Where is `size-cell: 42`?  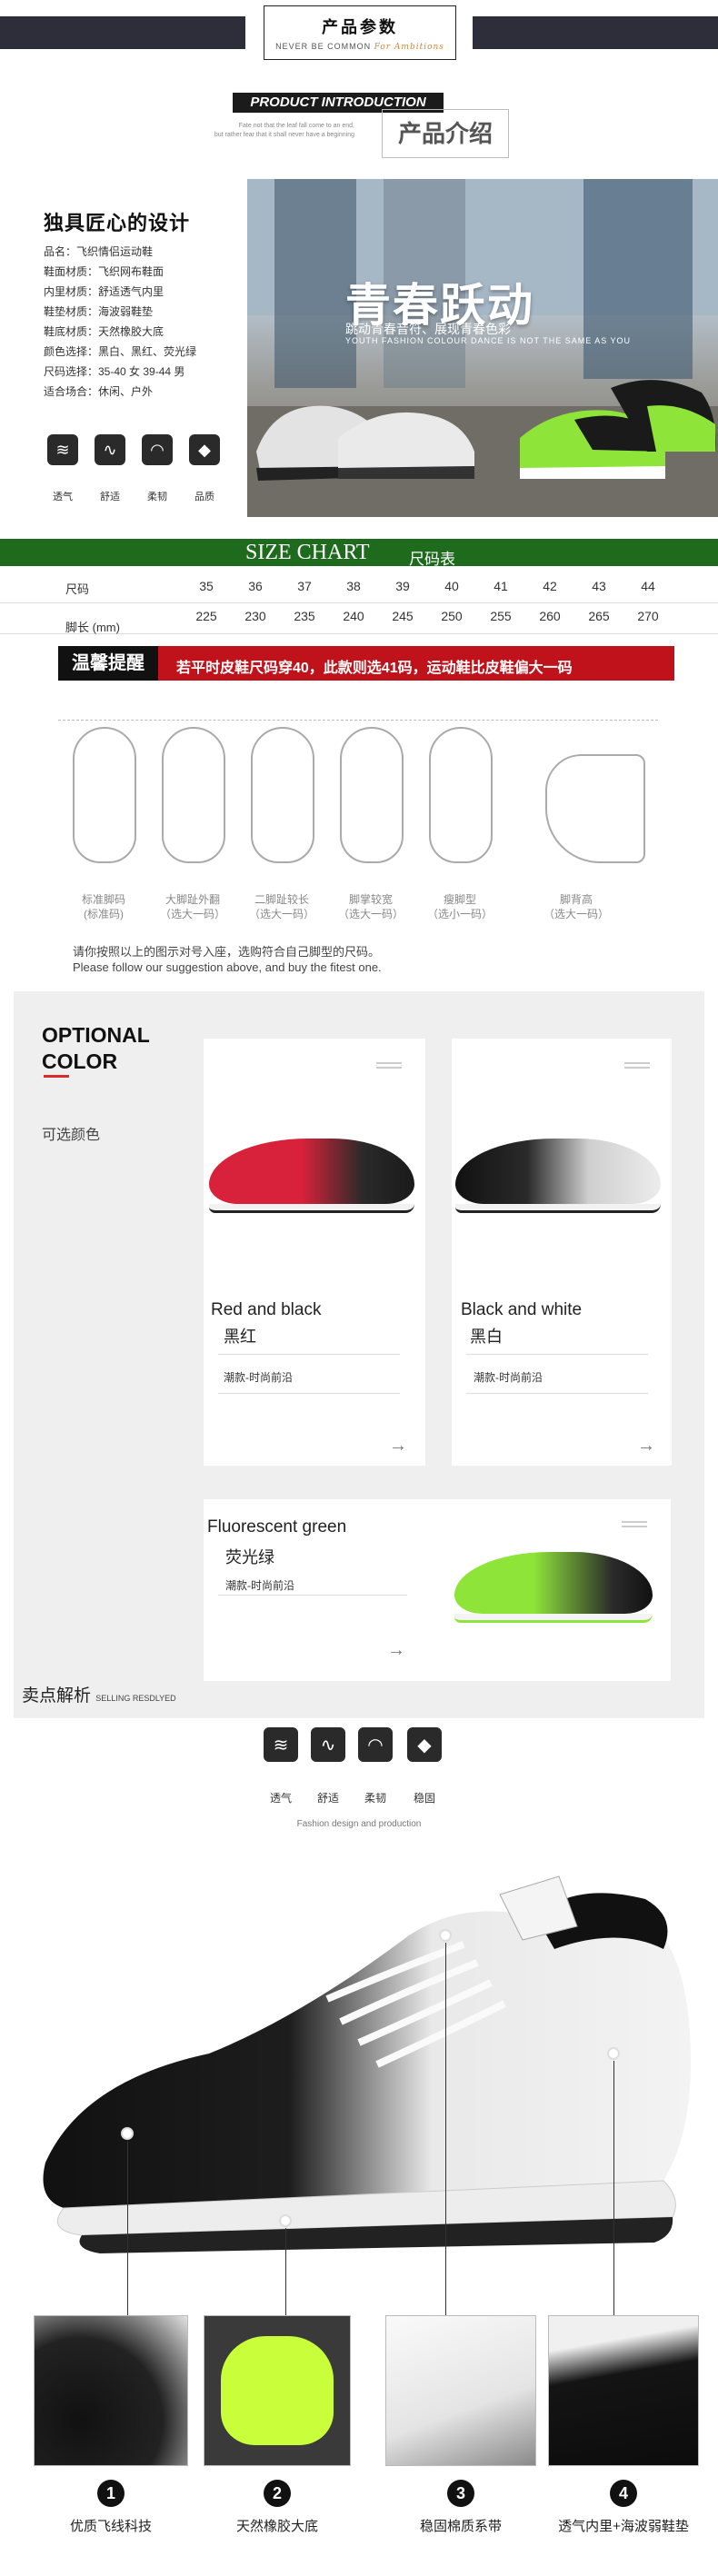
size-cell: 42 is located at coordinates (550, 586).